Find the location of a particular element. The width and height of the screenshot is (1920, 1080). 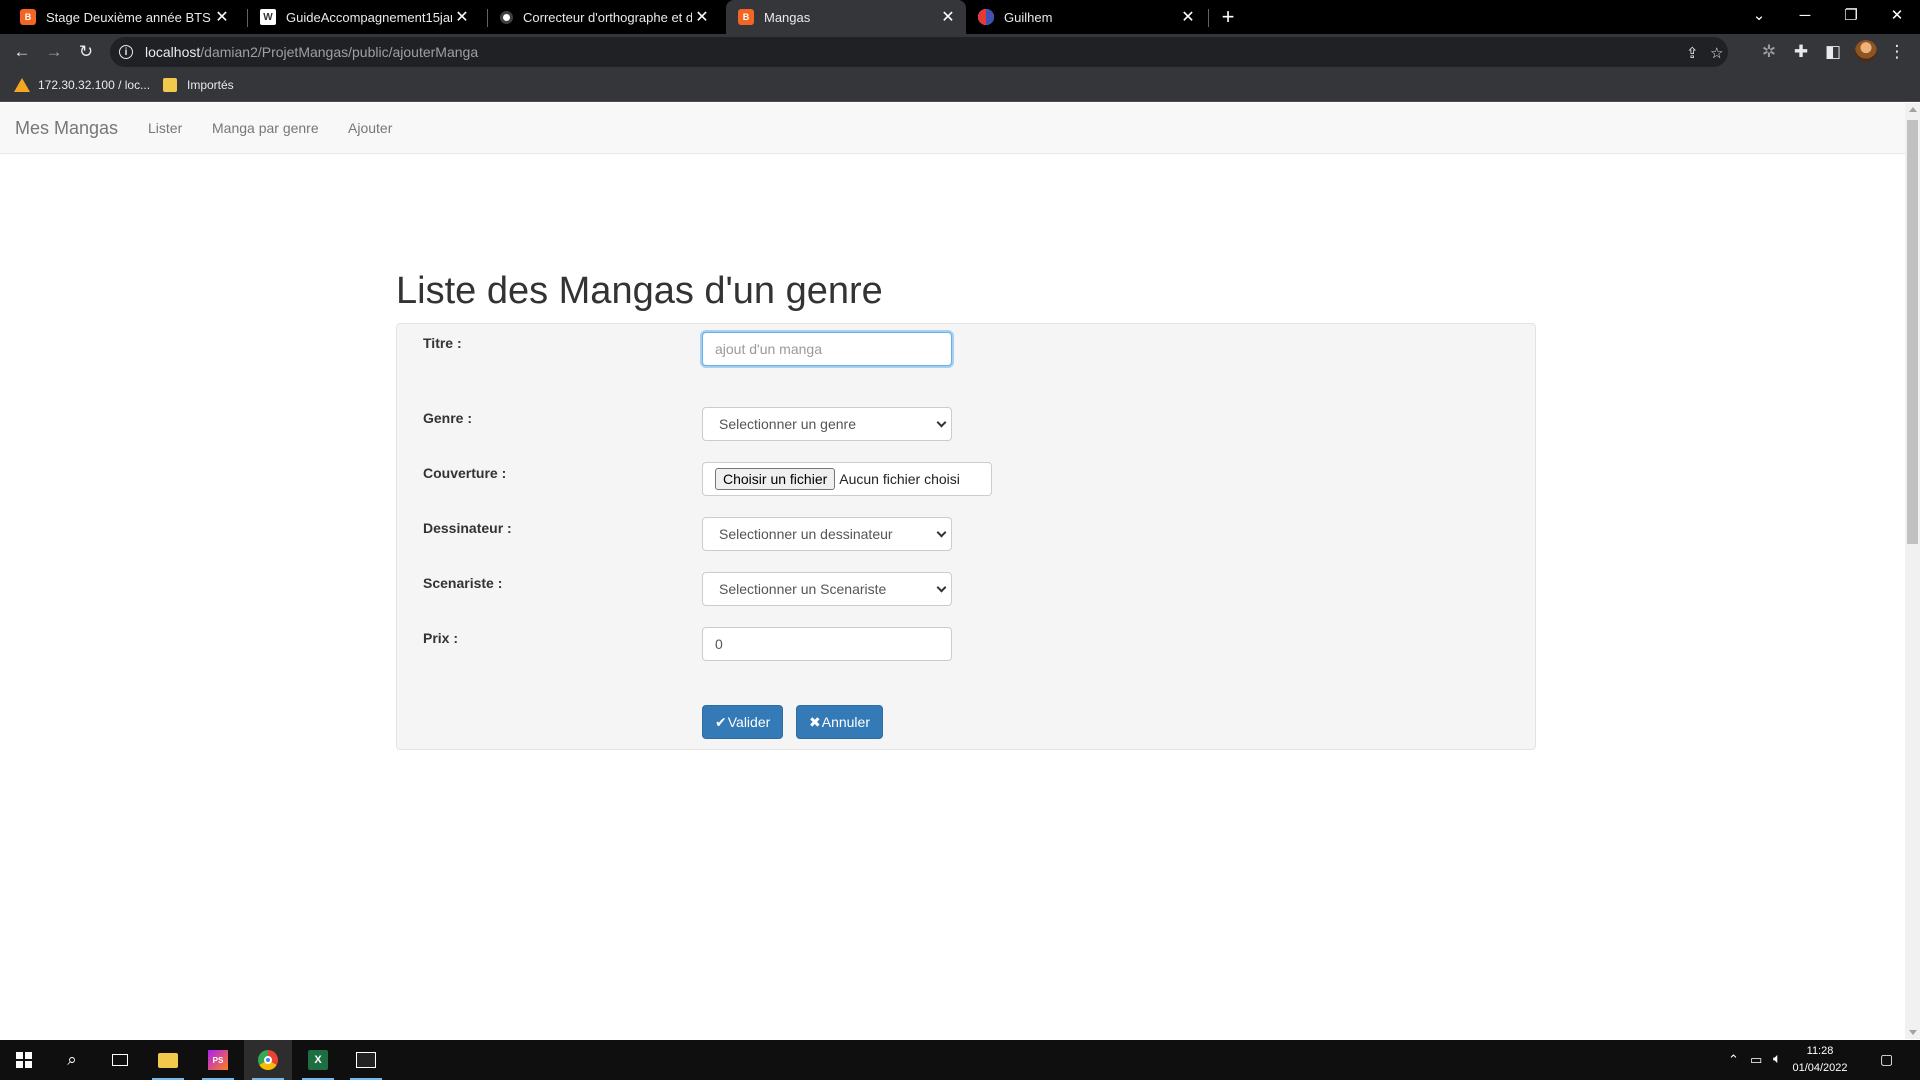

scenariste-select: Selectionner un Scenariste is located at coordinates (827, 589).